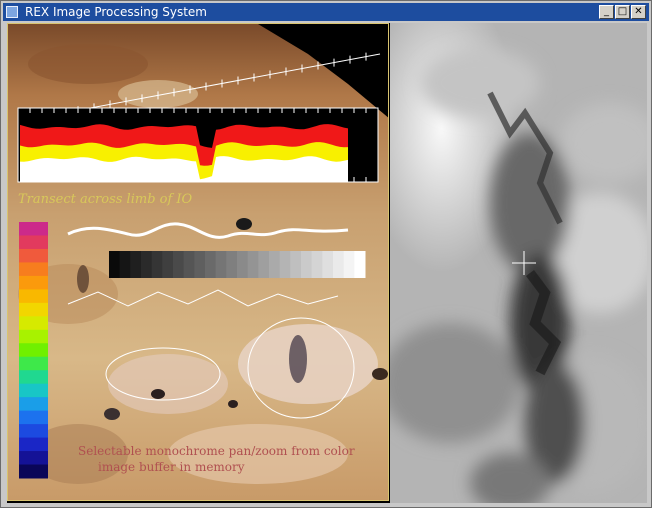  I want to click on window-title: REX Image Processing System, so click(116, 12).